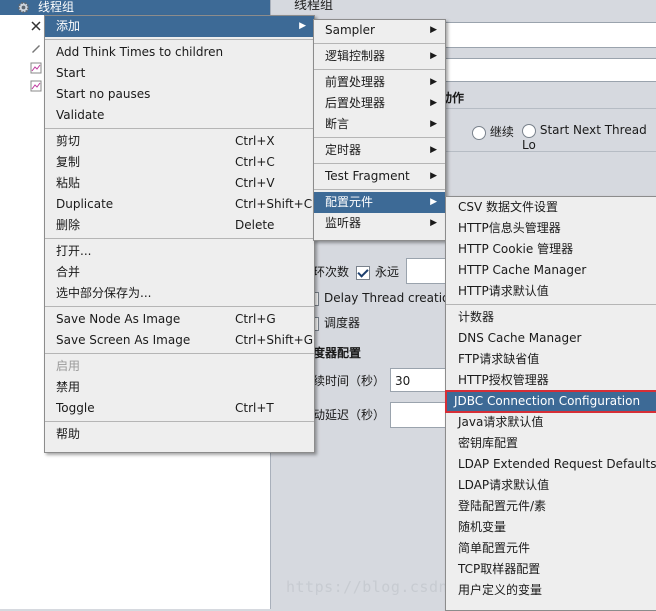 This screenshot has height=611, width=656. What do you see at coordinates (68, 366) in the screenshot?
I see `menu-item-label: 启用` at bounding box center [68, 366].